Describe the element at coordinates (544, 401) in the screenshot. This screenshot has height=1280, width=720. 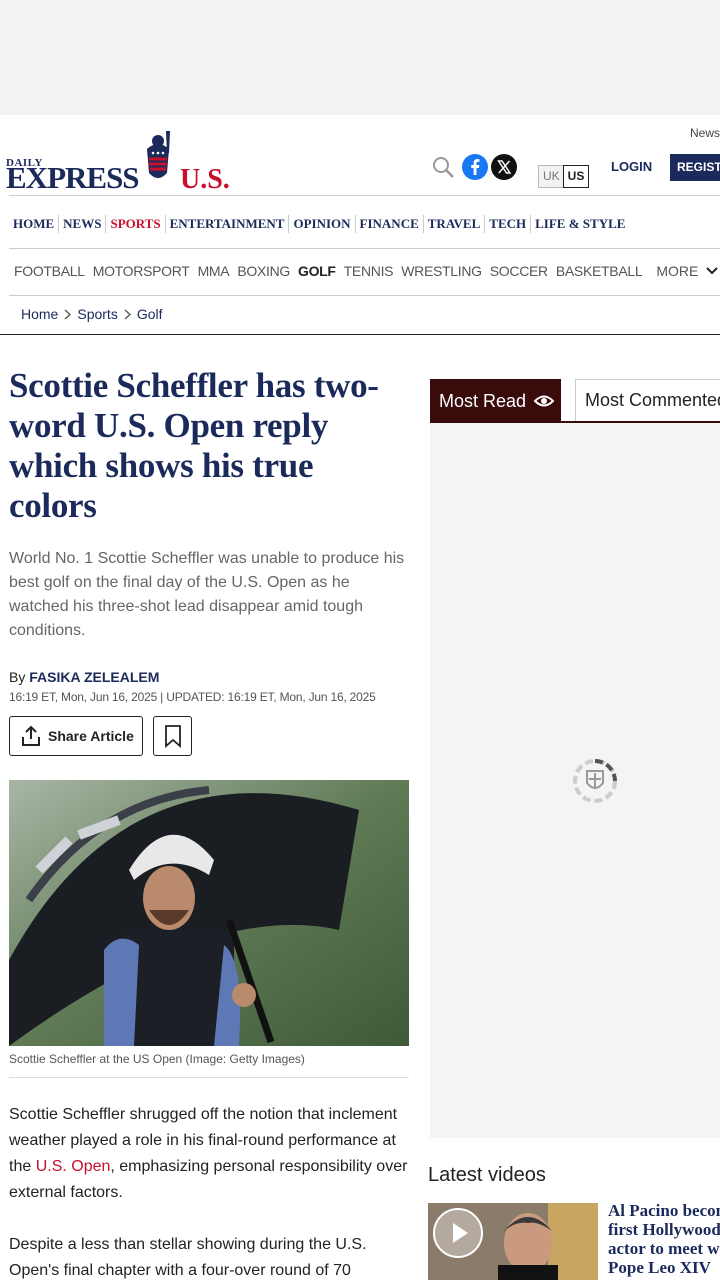
I see `eye-icon` at that location.